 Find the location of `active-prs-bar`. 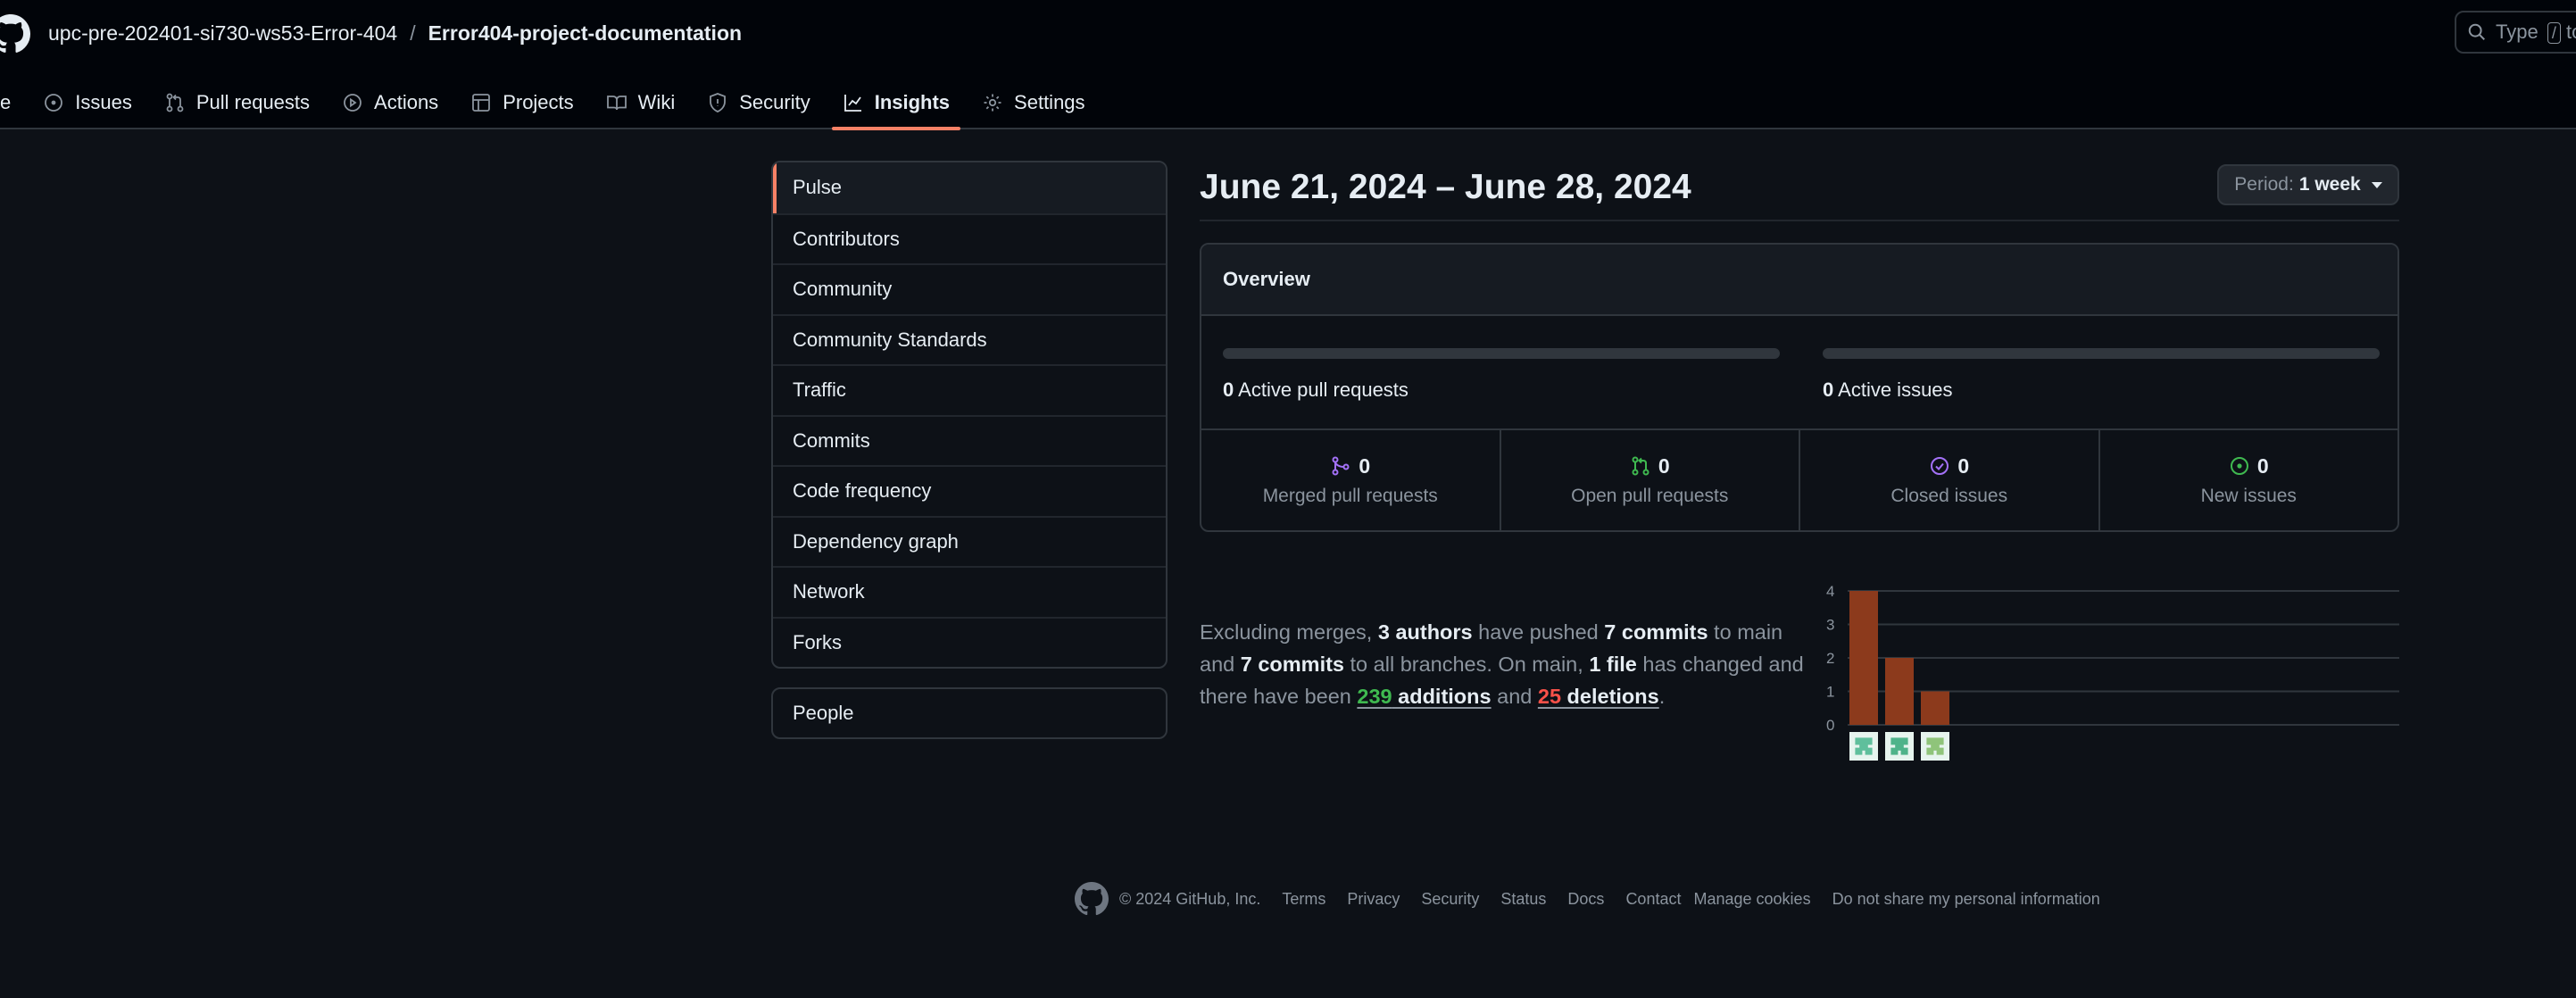

active-prs-bar is located at coordinates (1501, 353).